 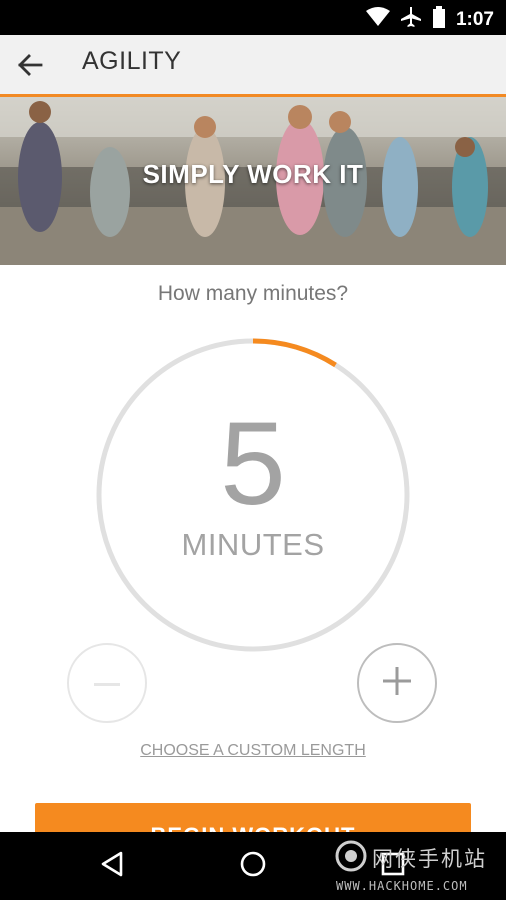 What do you see at coordinates (132, 61) in the screenshot?
I see `page-title: AGILITY` at bounding box center [132, 61].